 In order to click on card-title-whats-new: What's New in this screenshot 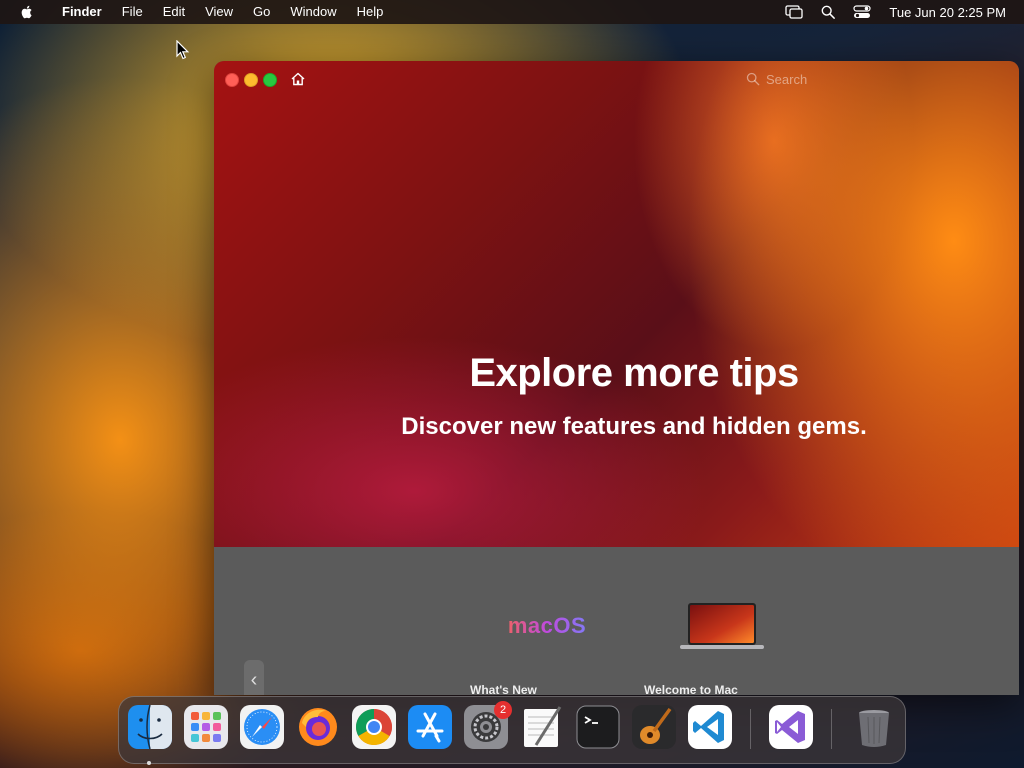, I will do `click(503, 689)`.